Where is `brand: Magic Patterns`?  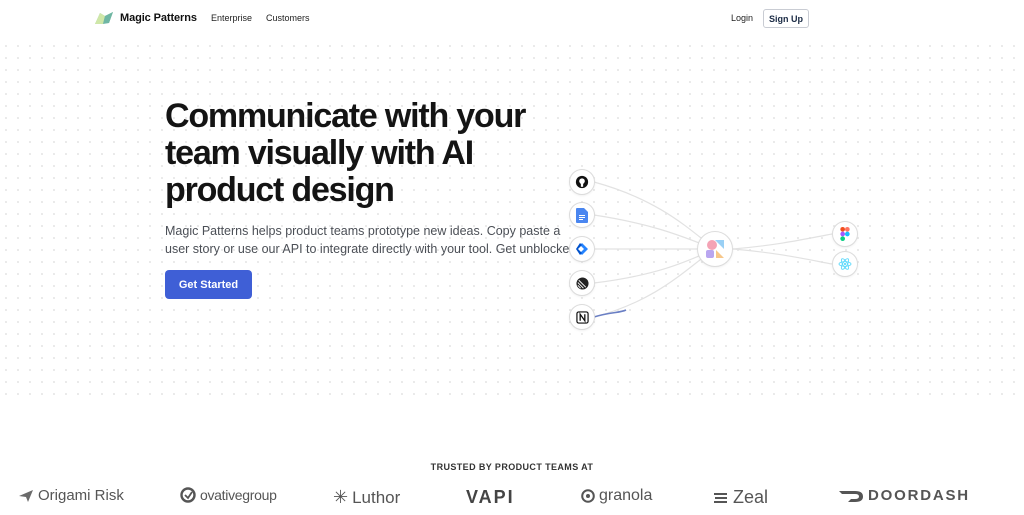 brand: Magic Patterns is located at coordinates (145, 18).